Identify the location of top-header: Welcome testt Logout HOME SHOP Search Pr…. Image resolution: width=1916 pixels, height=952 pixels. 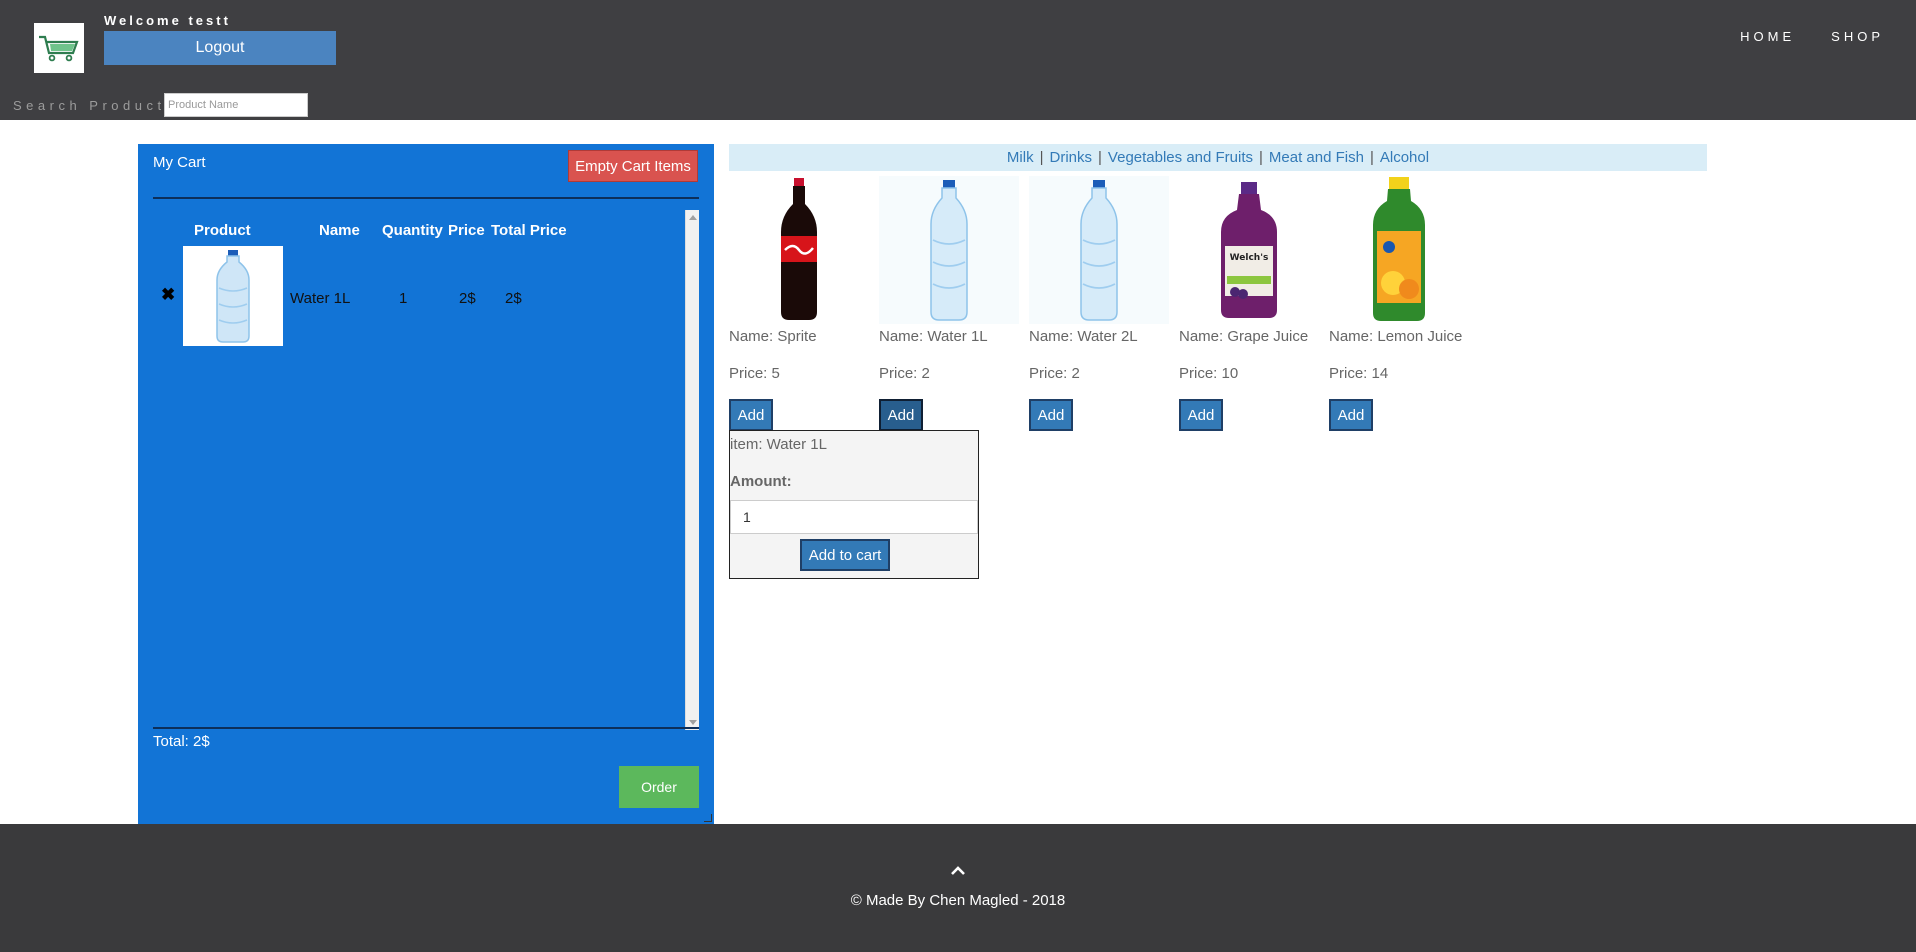
(958, 60).